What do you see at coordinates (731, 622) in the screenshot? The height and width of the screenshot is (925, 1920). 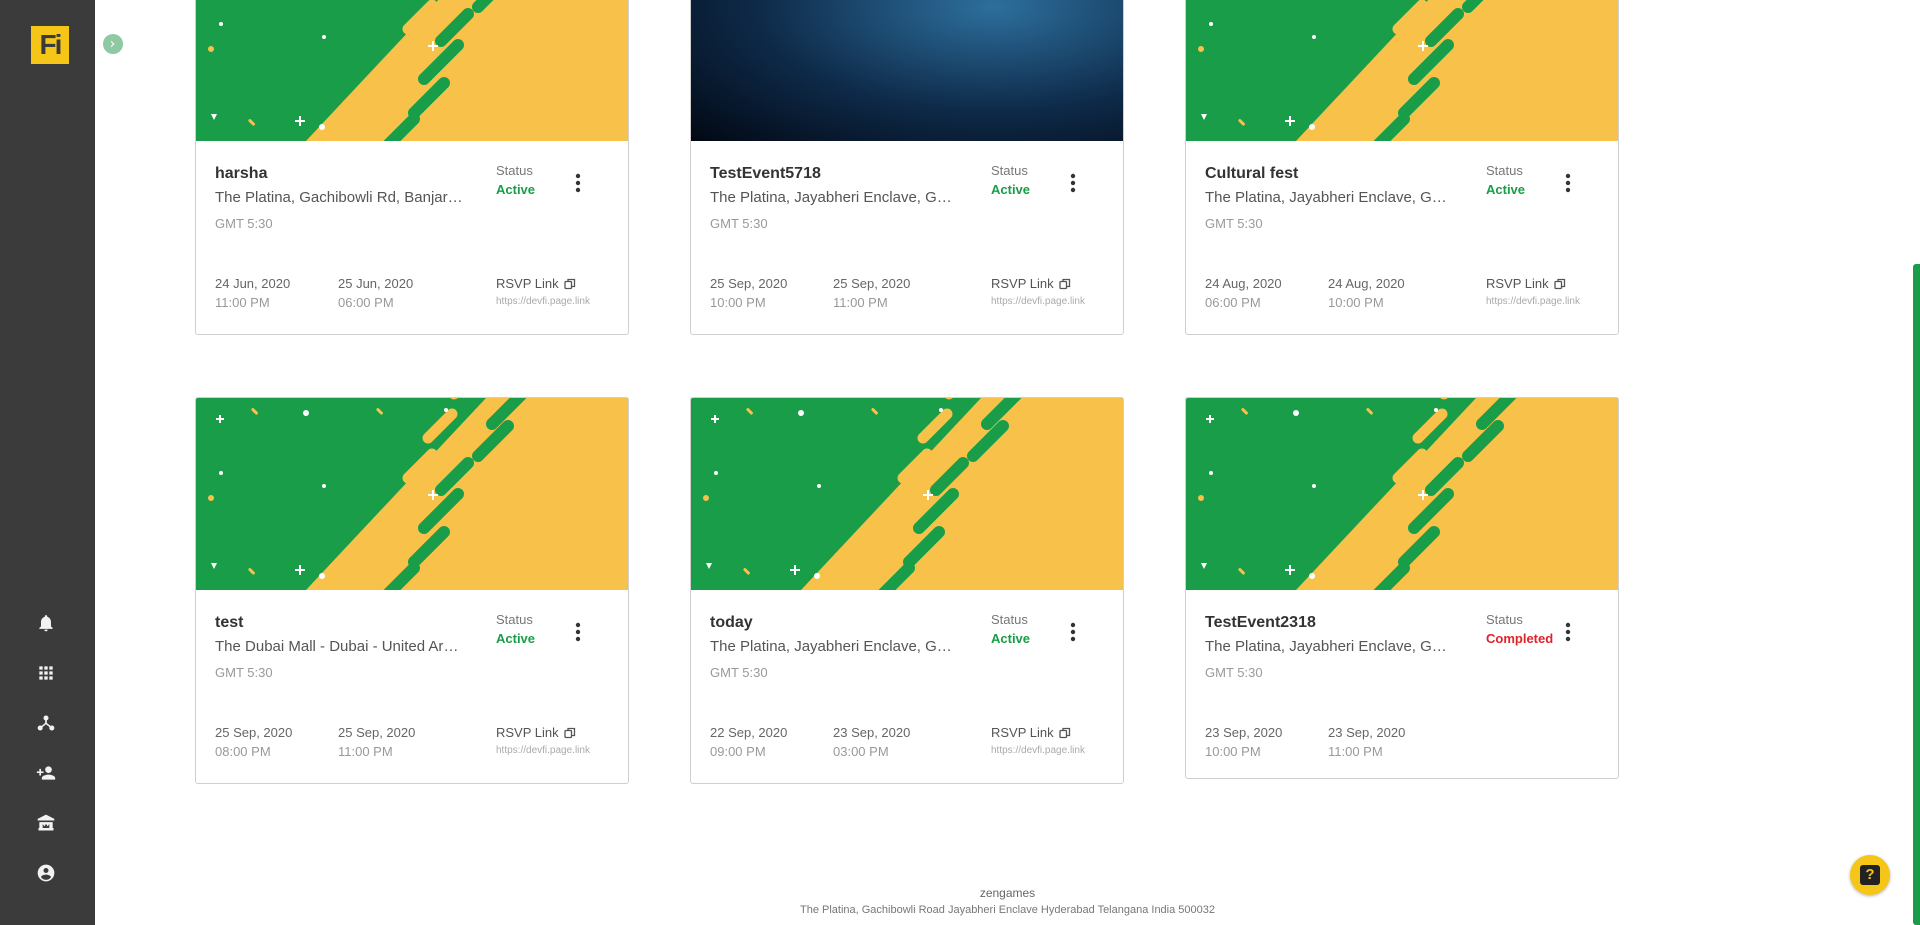 I see `event-name: today` at bounding box center [731, 622].